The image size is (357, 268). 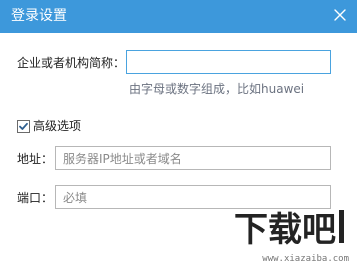 What do you see at coordinates (35, 198) in the screenshot?
I see `port-label: 端口：` at bounding box center [35, 198].